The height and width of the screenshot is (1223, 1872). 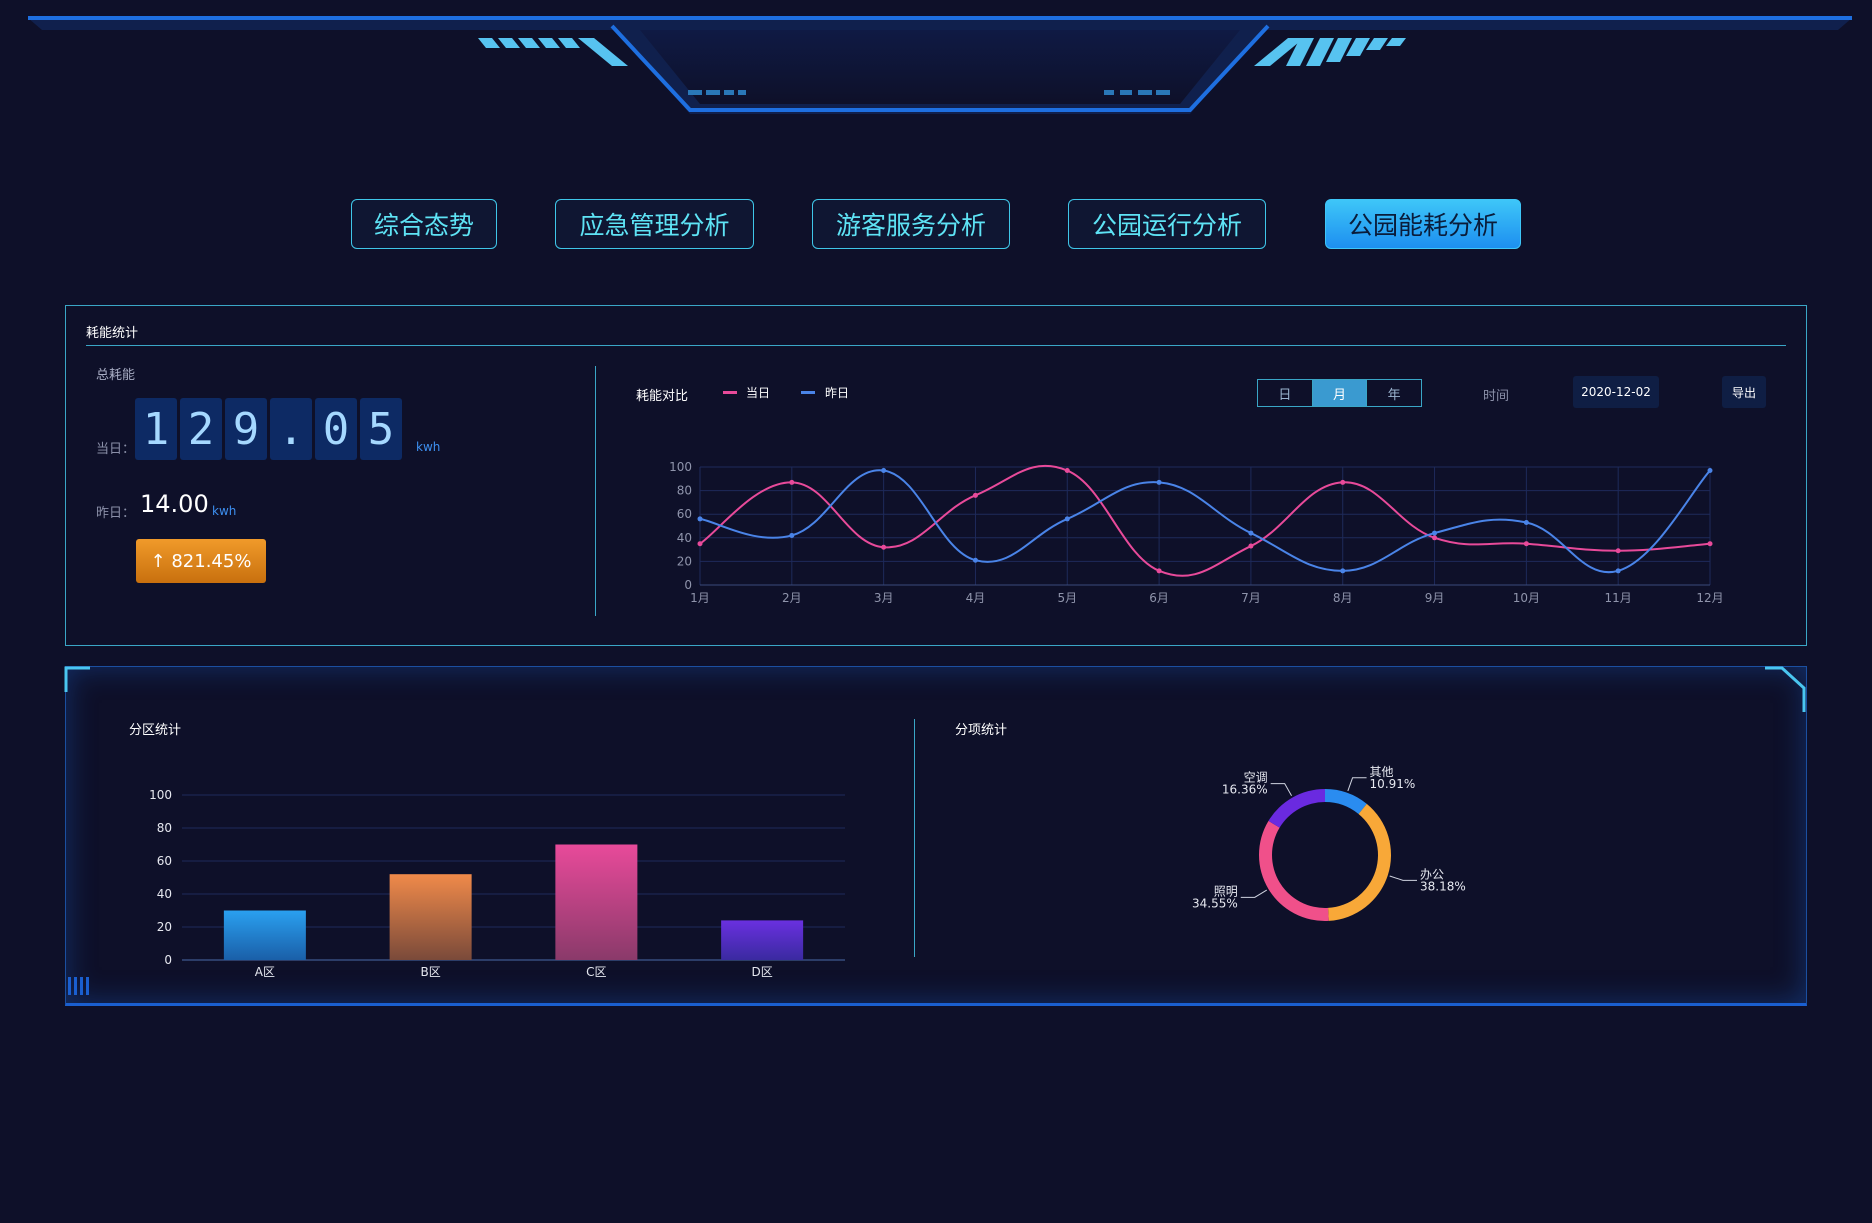 I want to click on slice-percent: 38.18%, so click(x=1443, y=886).